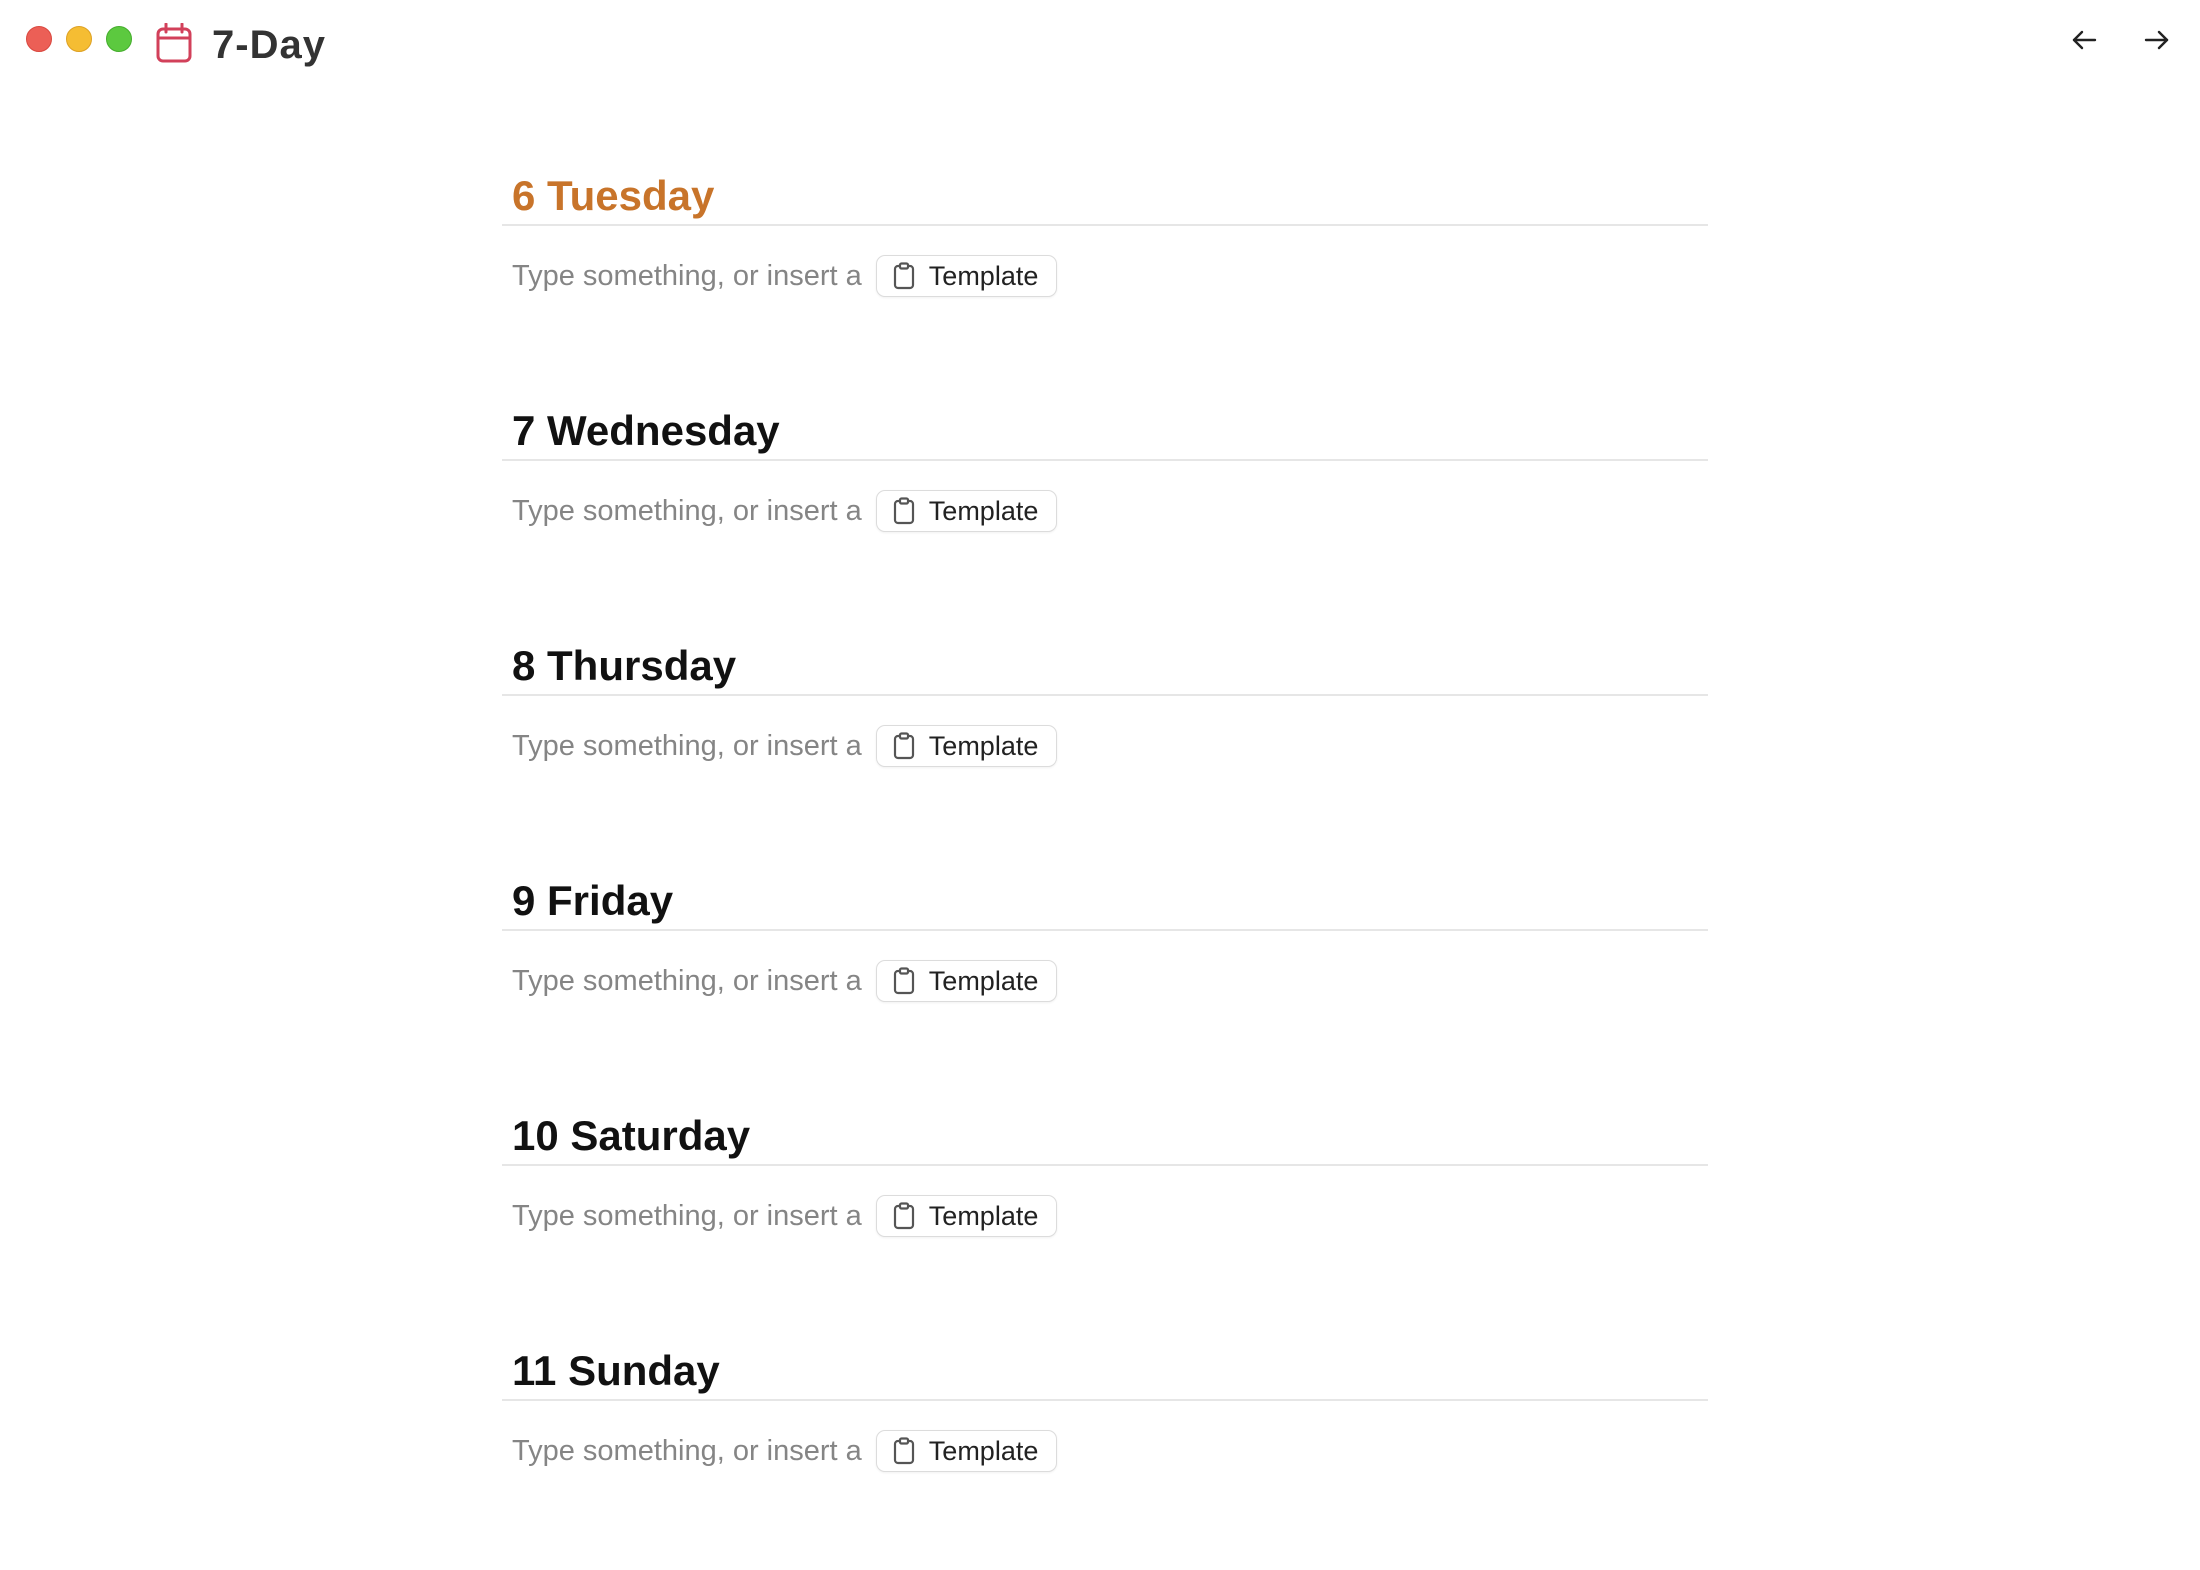  Describe the element at coordinates (119, 39) in the screenshot. I see `window-maximize-button` at that location.